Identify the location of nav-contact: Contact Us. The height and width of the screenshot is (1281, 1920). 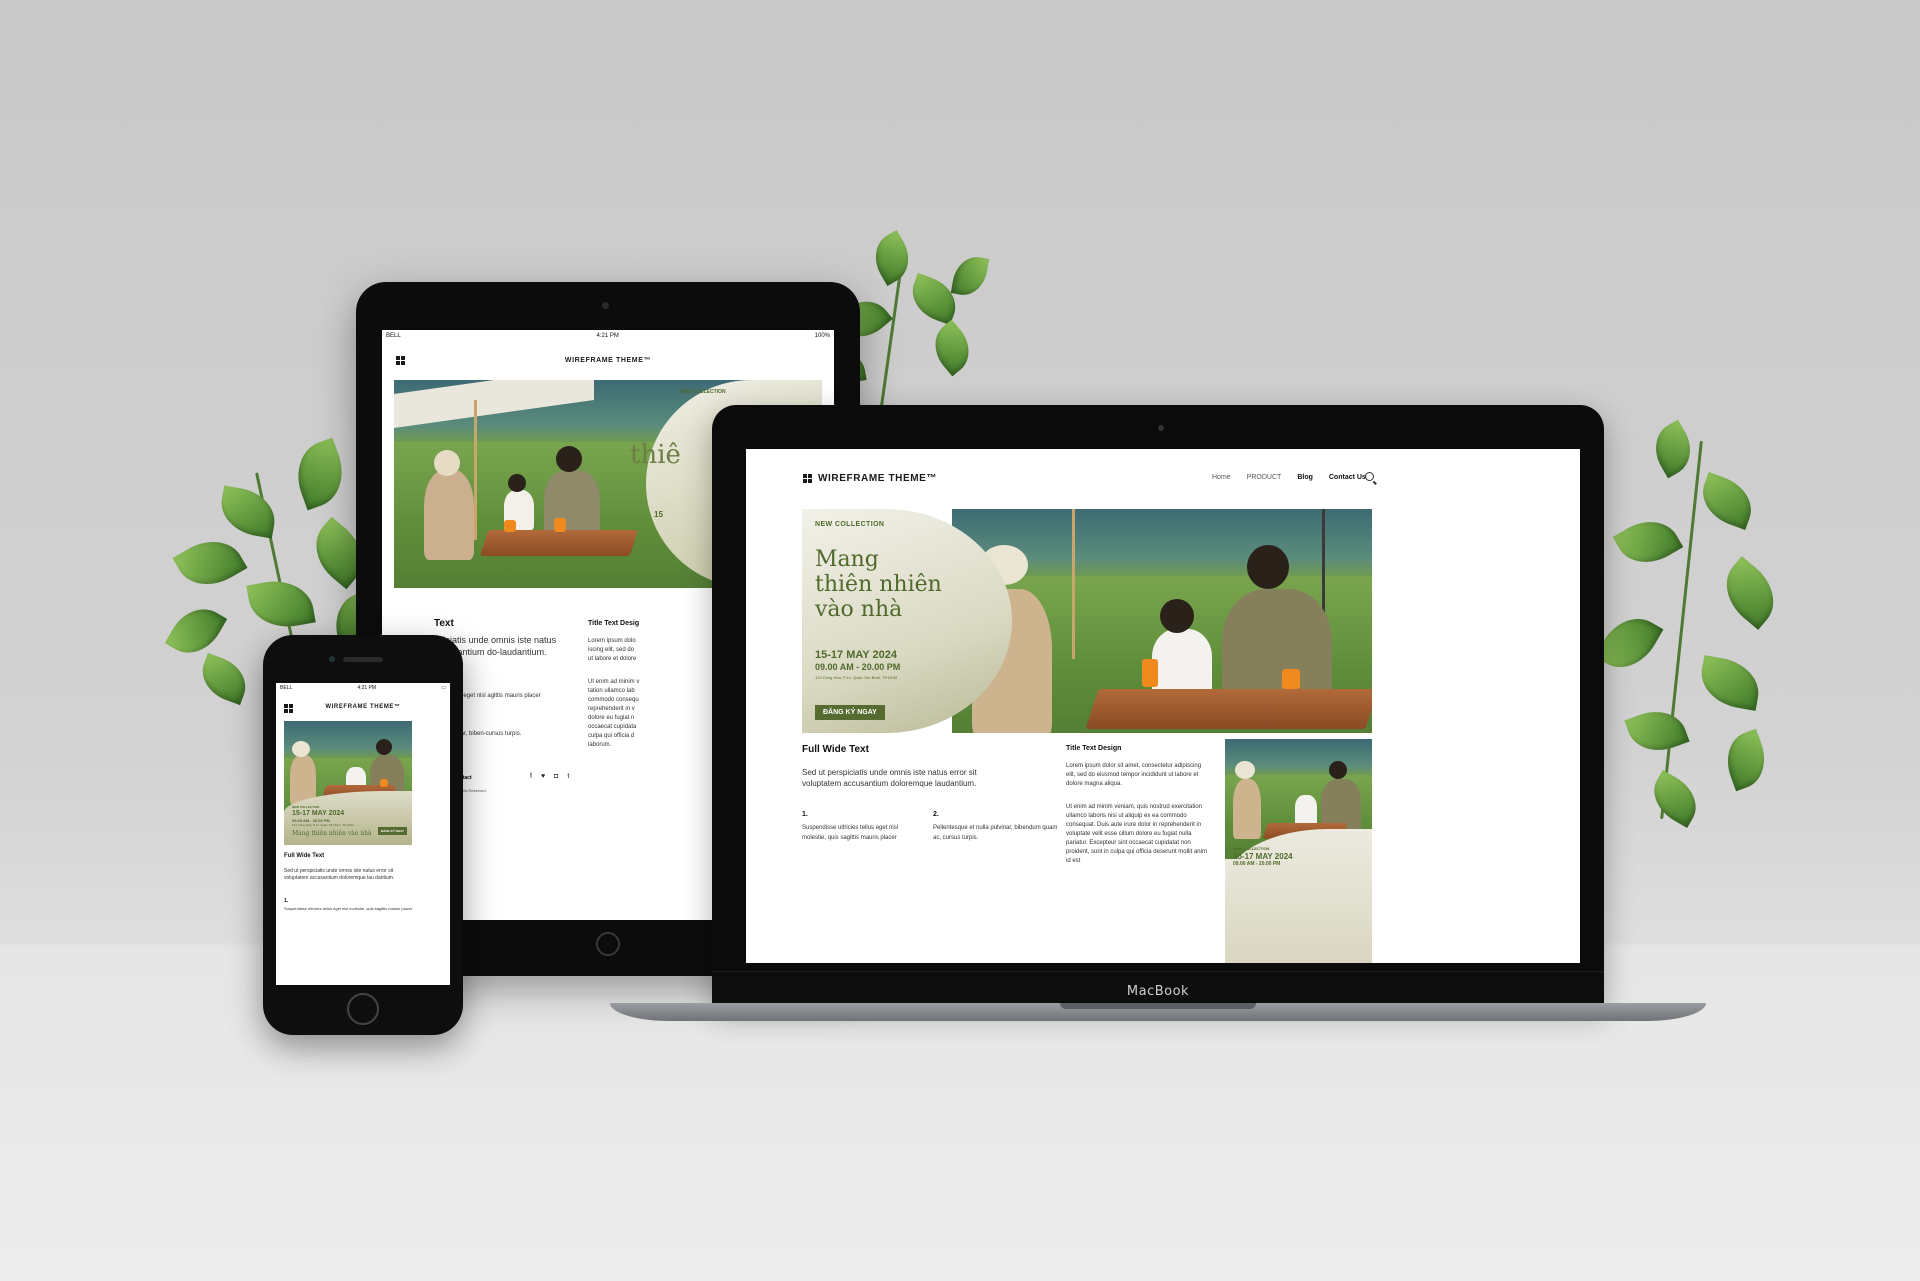
(1347, 477).